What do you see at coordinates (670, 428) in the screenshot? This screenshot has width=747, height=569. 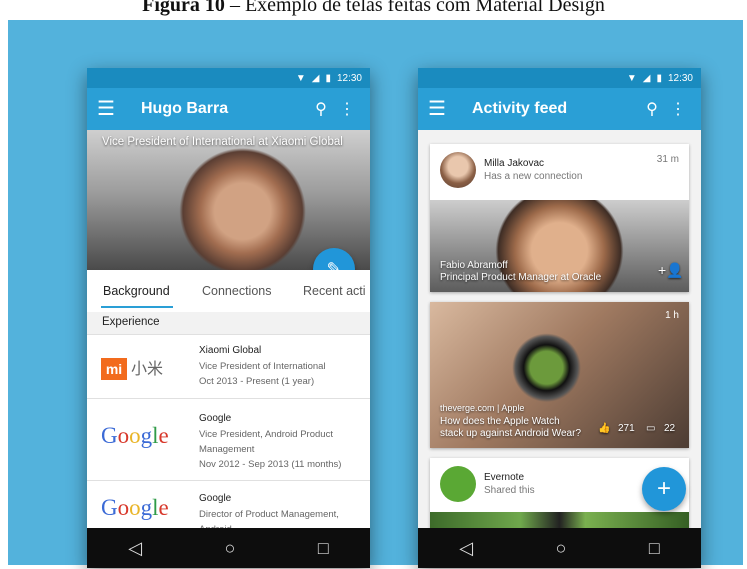 I see `comment-count: 22` at bounding box center [670, 428].